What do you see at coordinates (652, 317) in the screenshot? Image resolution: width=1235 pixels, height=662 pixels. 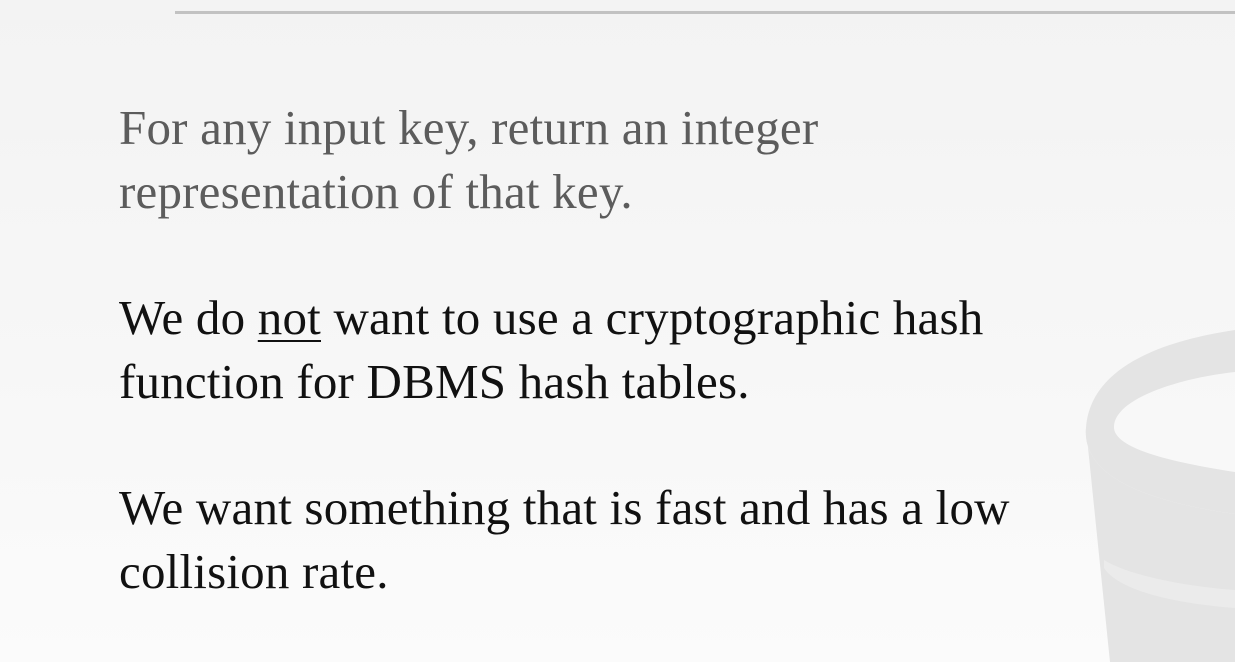 I see `paragraph-2-line-1-end: want to use a cryptographic hash` at bounding box center [652, 317].